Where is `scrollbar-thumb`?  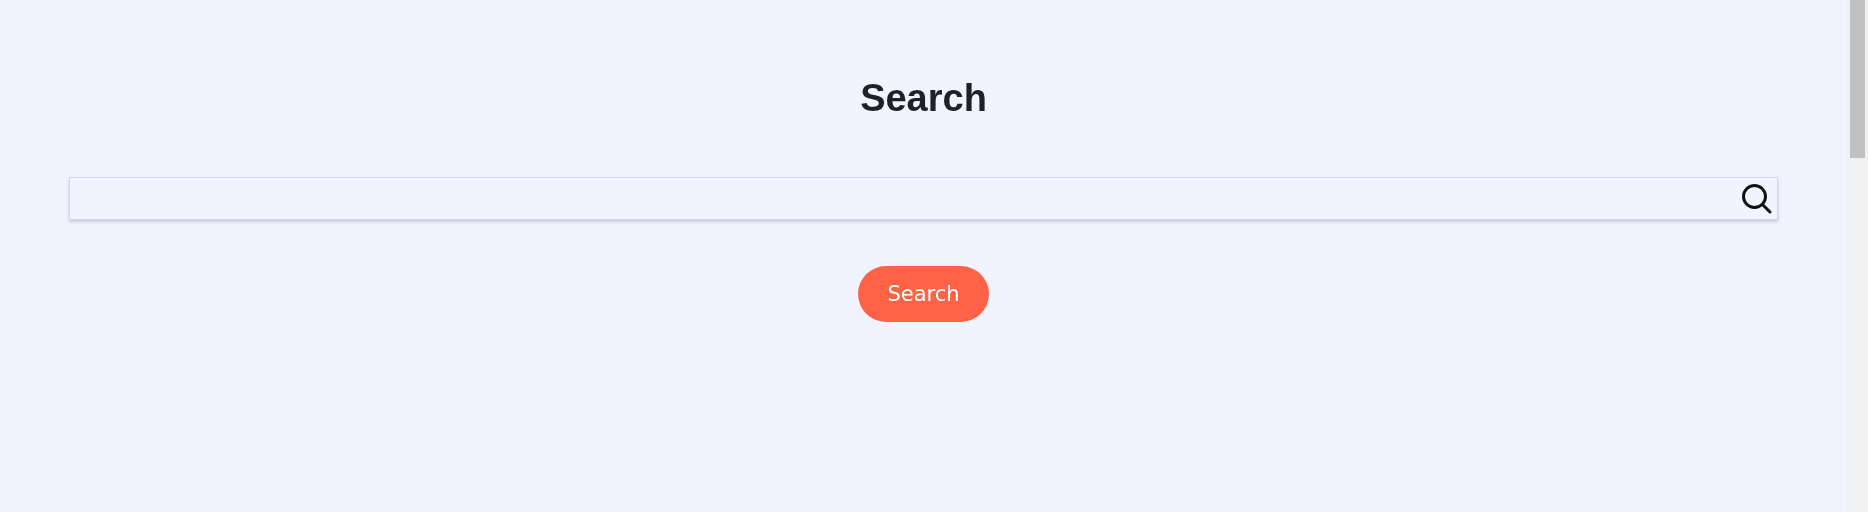 scrollbar-thumb is located at coordinates (1857, 79).